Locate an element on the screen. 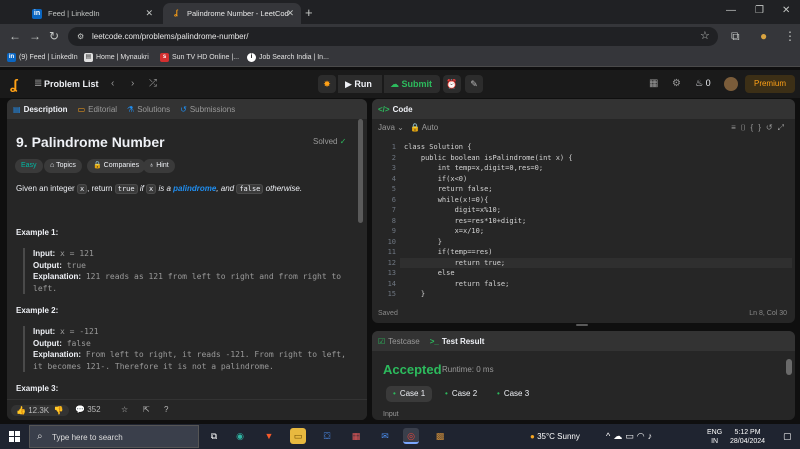  task-view-icon: ⧉ is located at coordinates (214, 436).